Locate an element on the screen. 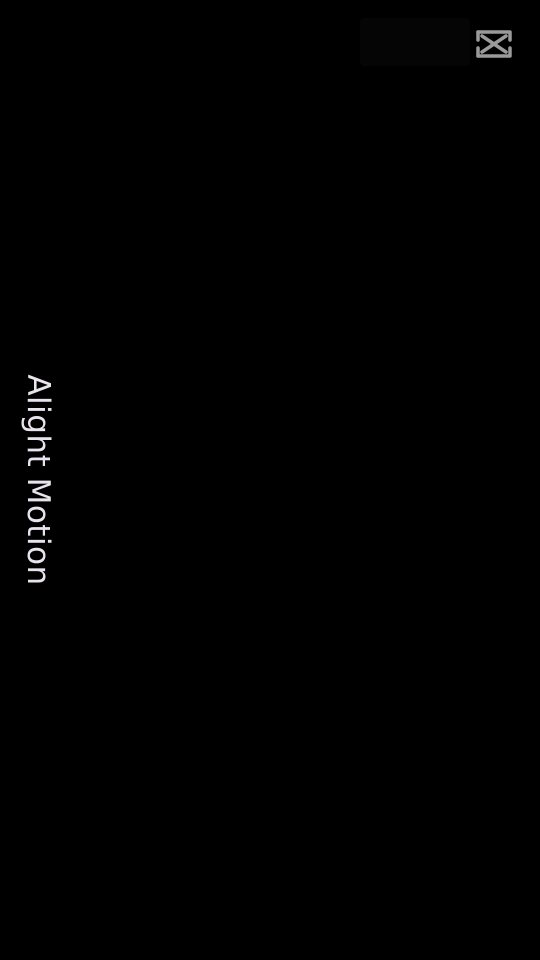 This screenshot has width=540, height=960. capcut-logo-icon is located at coordinates (494, 44).